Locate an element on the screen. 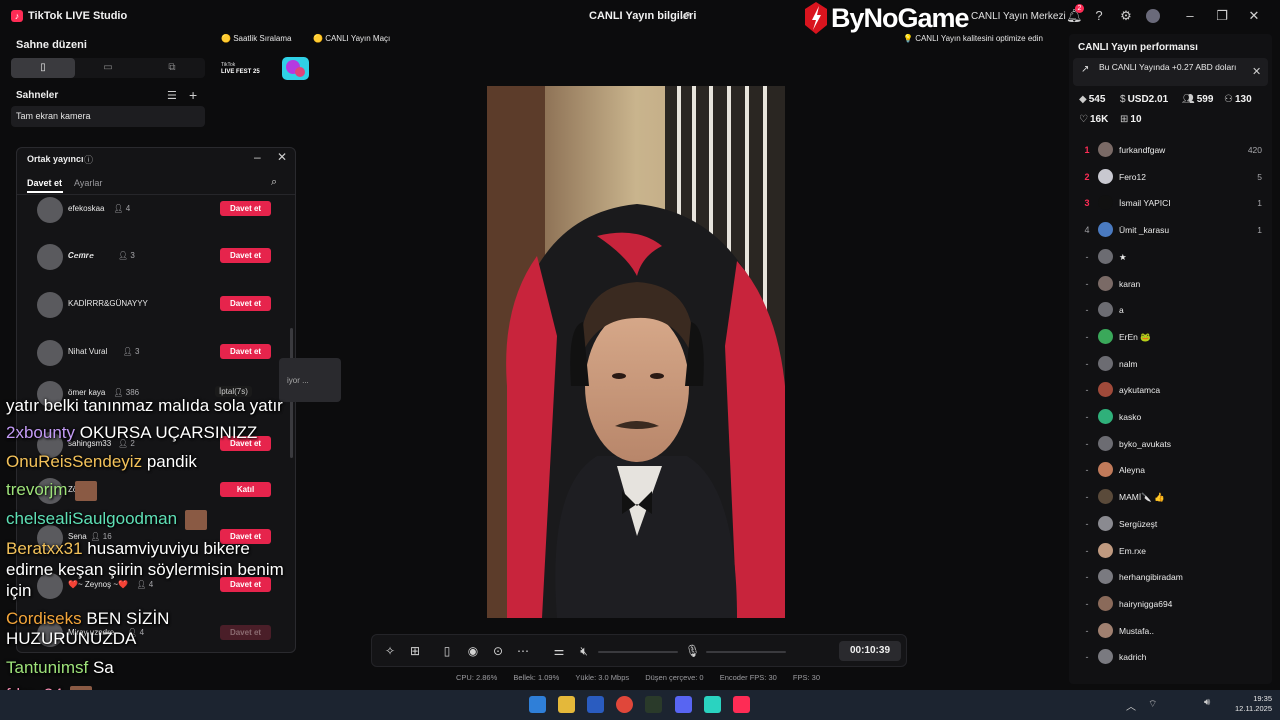  bynogame-badge-icon is located at coordinates (816, 18).